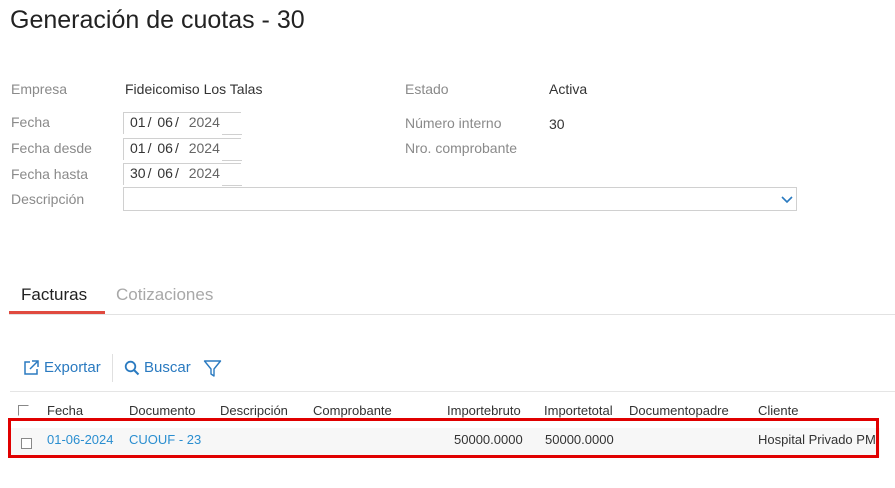  What do you see at coordinates (568, 89) in the screenshot?
I see `estado-value: Activa` at bounding box center [568, 89].